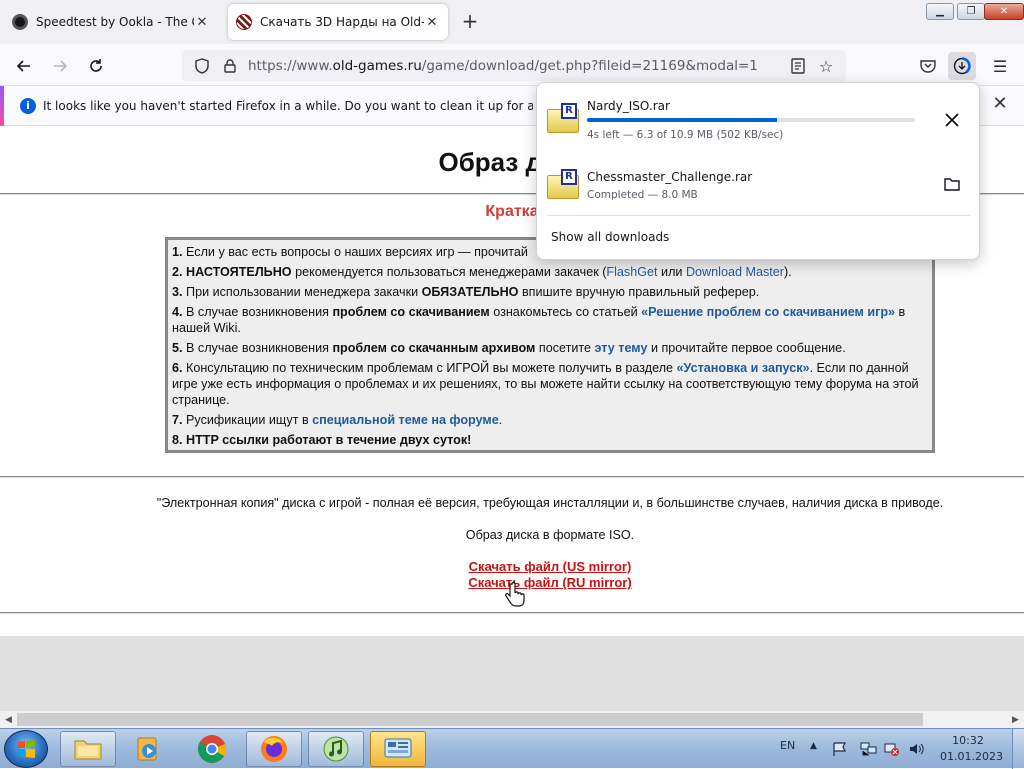 This screenshot has height=769, width=1024. Describe the element at coordinates (88, 749) in the screenshot. I see `taskbar-file-explorer` at that location.